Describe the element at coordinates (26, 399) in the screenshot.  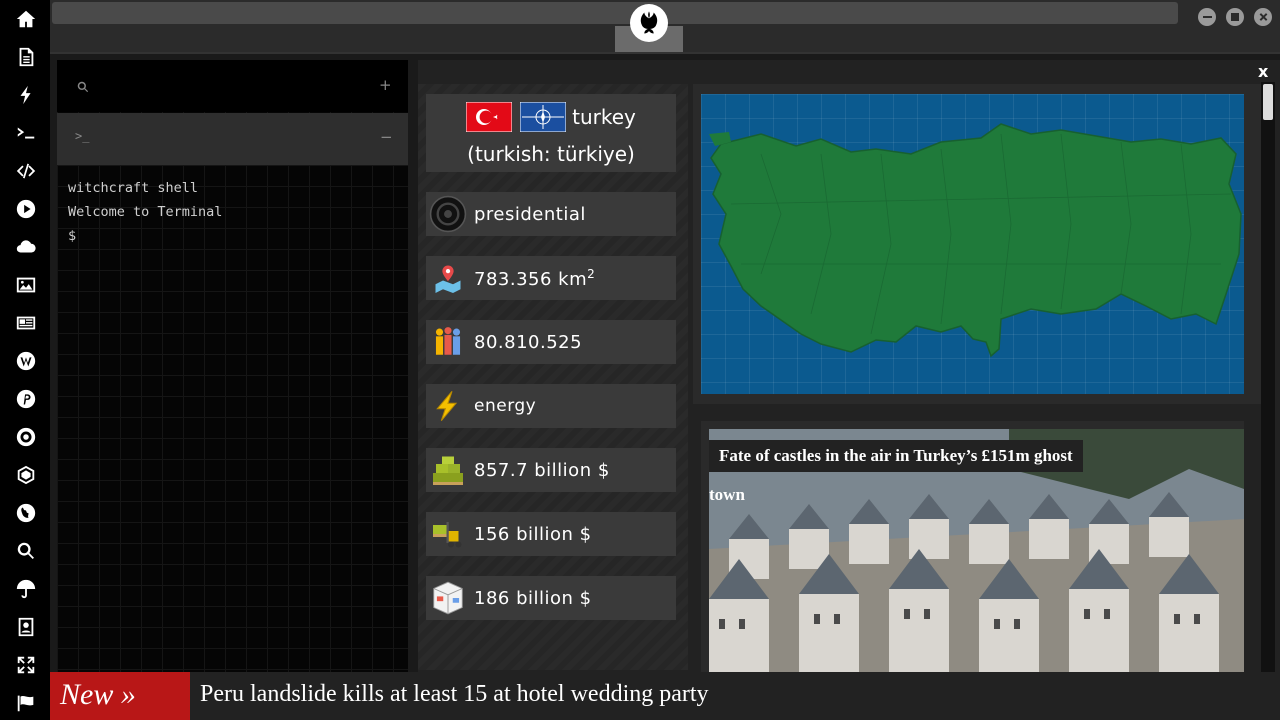
I see `pinterest-icon` at that location.